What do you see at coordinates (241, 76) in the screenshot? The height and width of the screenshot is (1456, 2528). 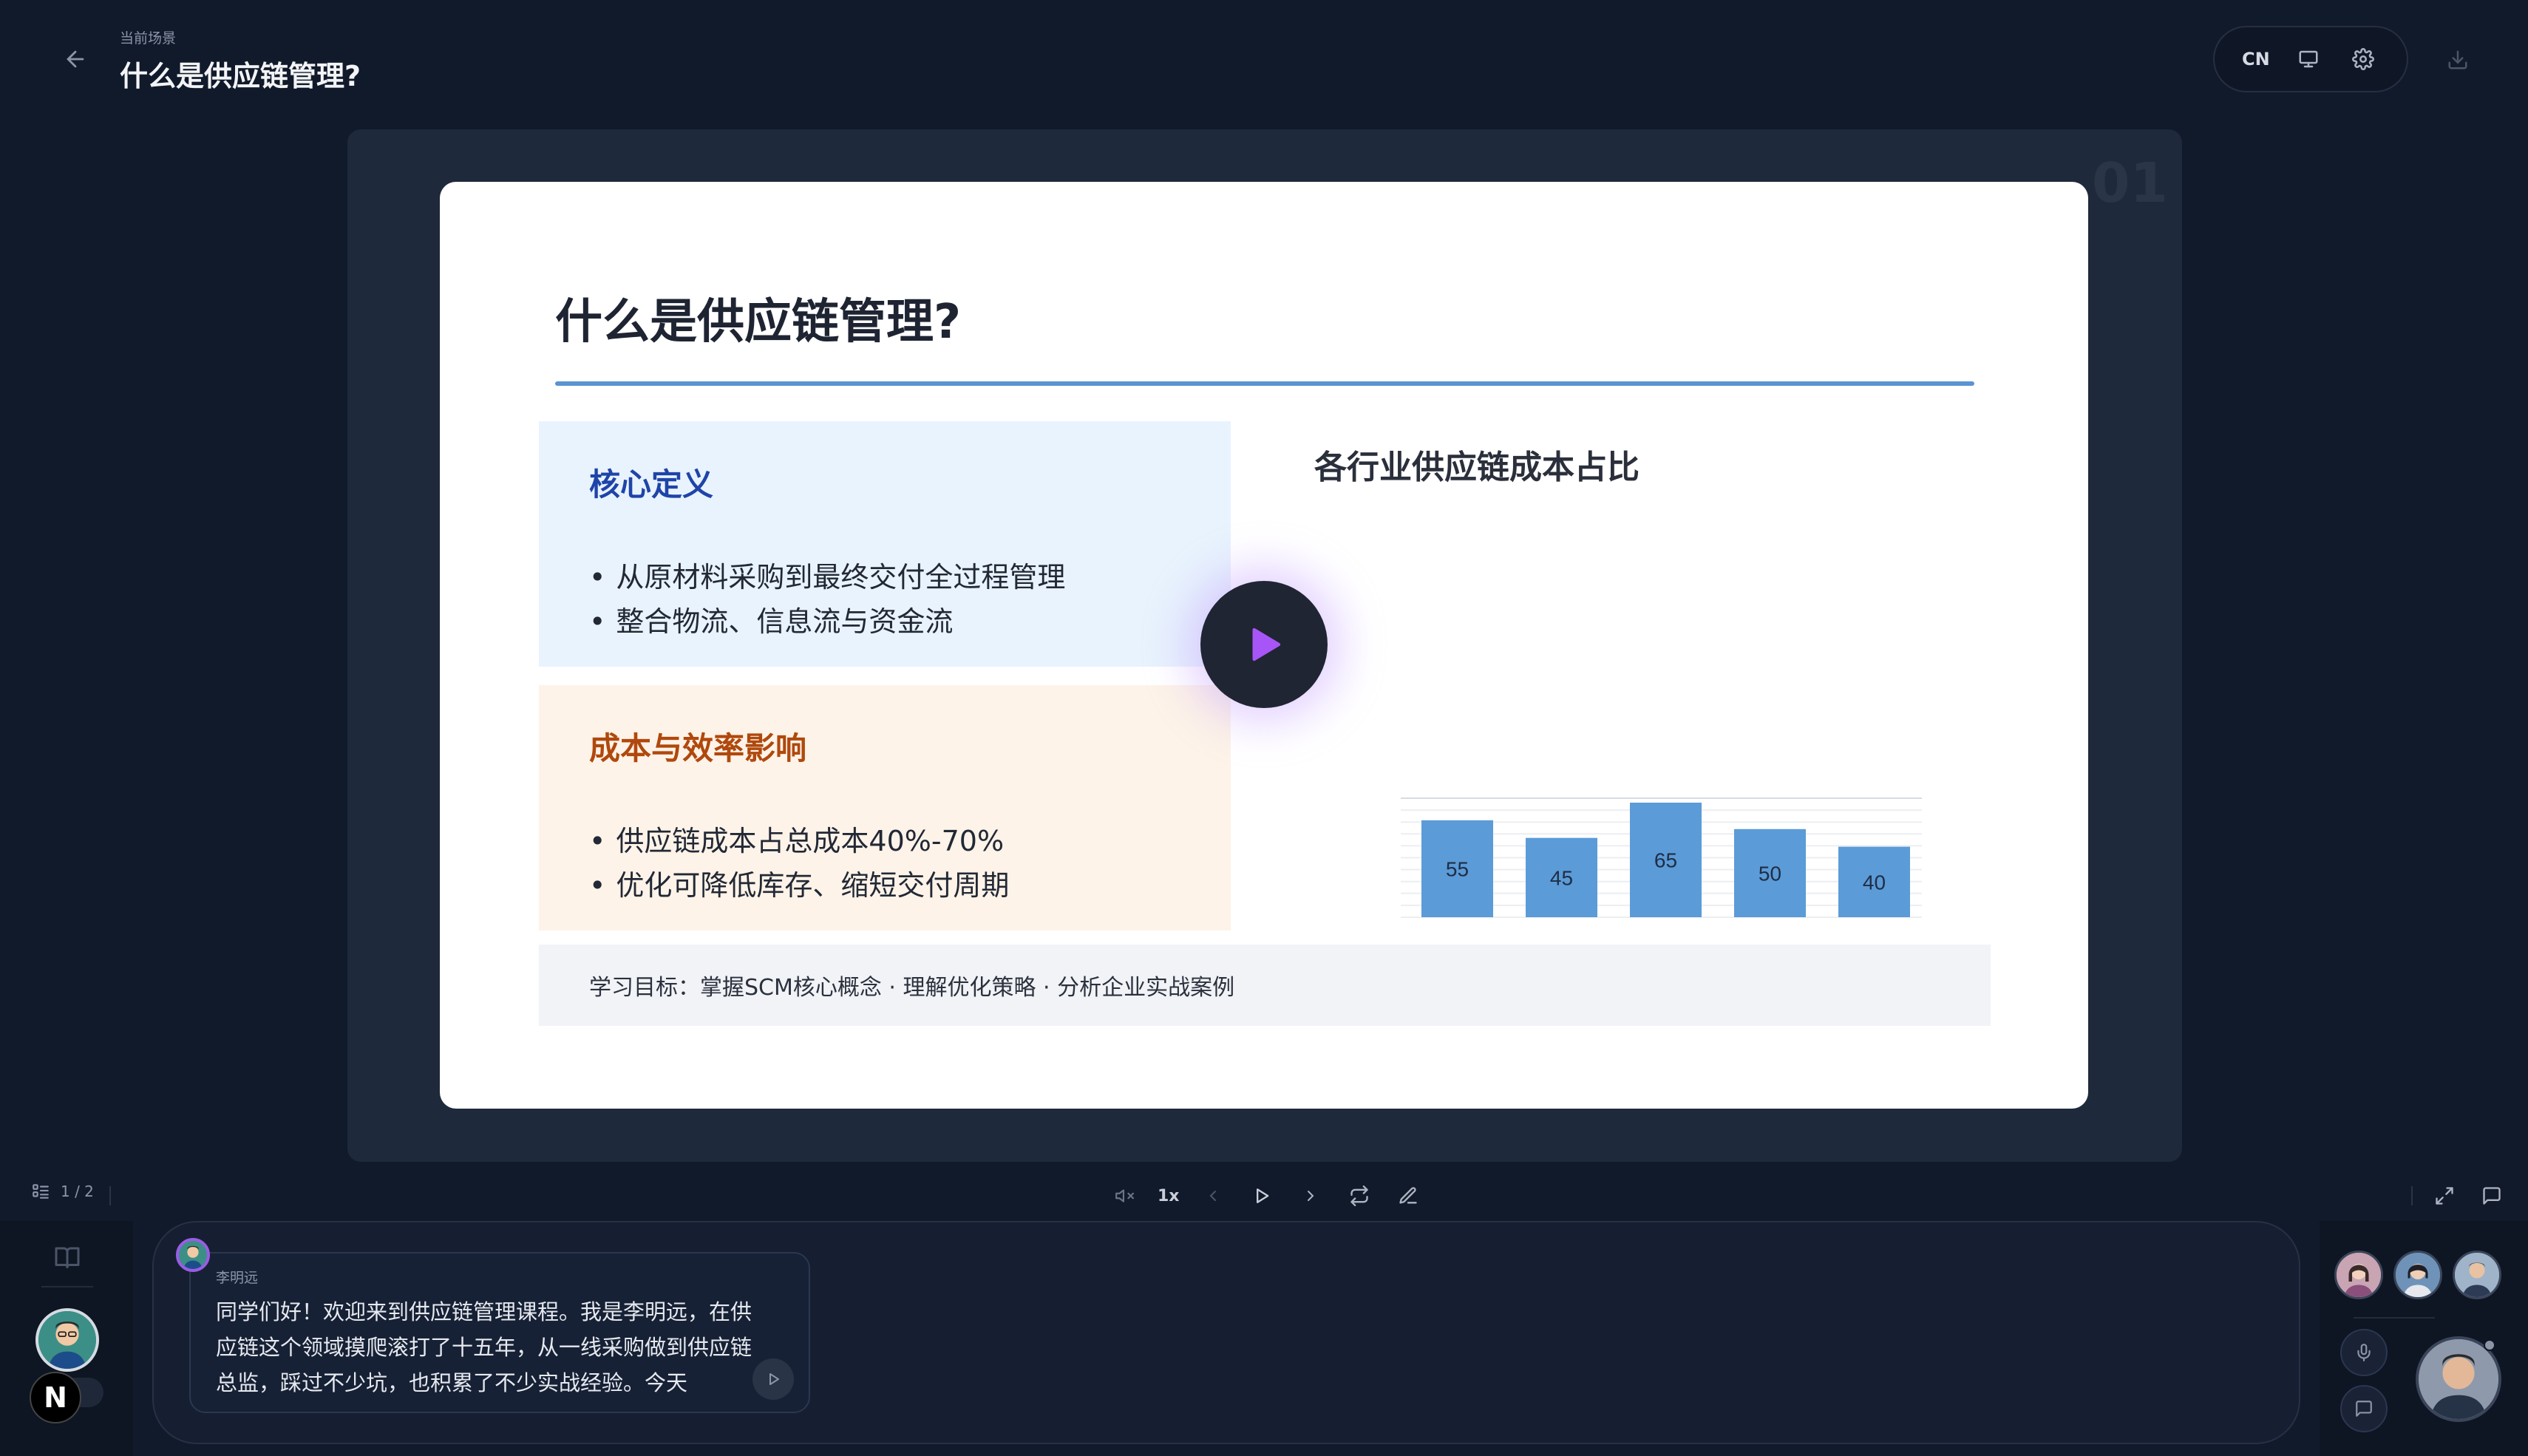 I see `scene-title: 什么是供应链管理?` at bounding box center [241, 76].